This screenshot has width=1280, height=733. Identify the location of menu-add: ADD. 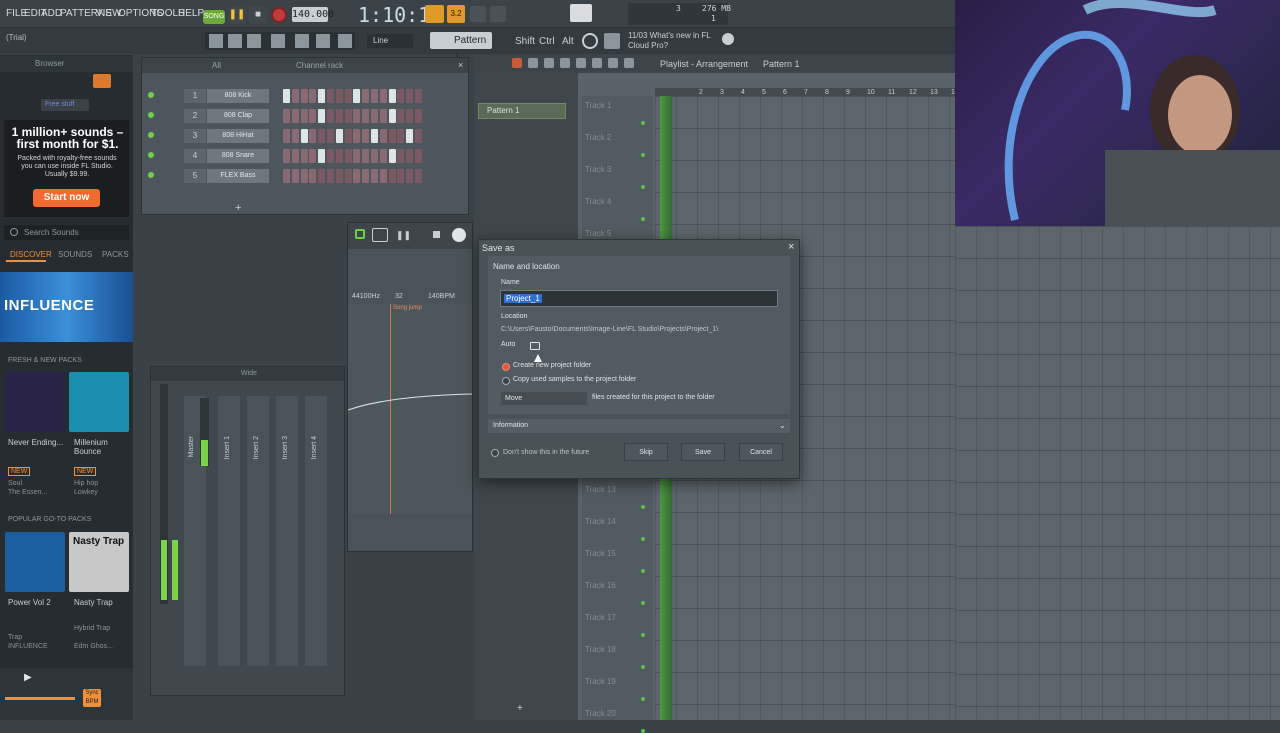
(51, 13).